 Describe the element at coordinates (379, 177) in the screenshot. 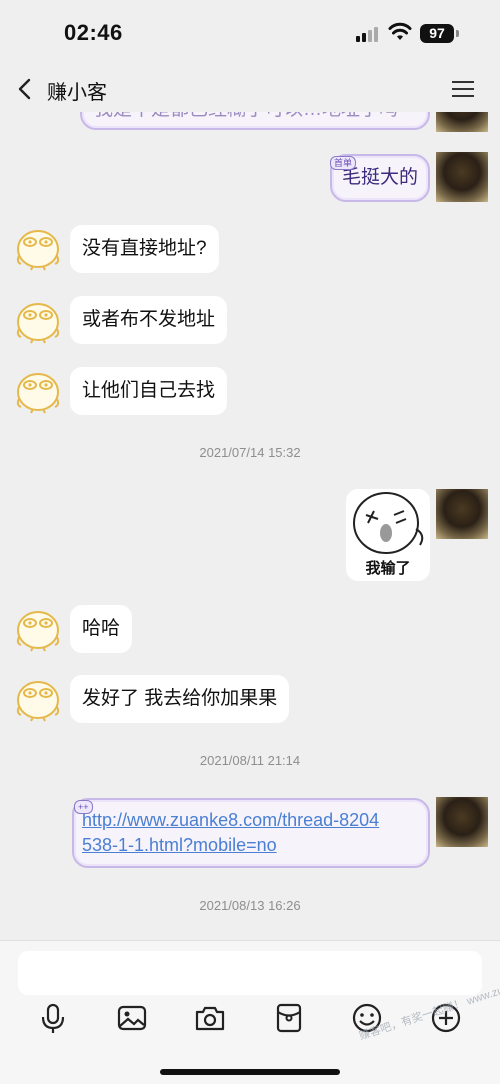

I see `message-text: 毛挺大的` at that location.